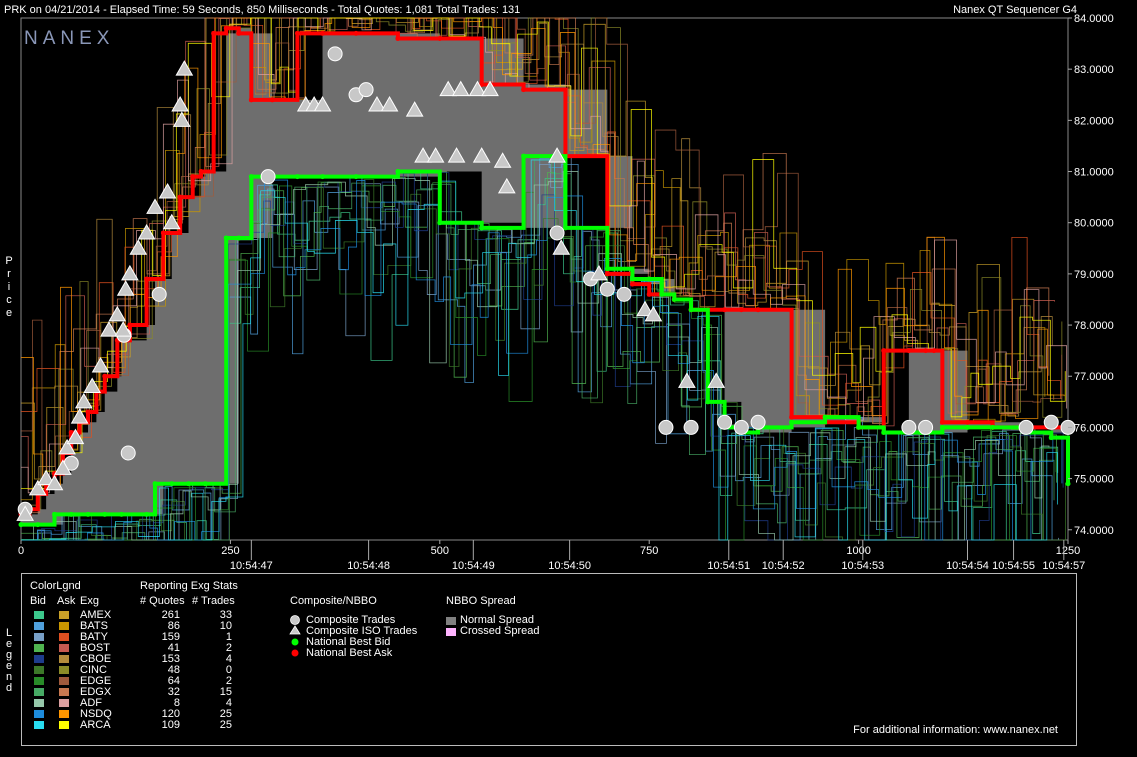 Image resolution: width=1137 pixels, height=757 pixels. Describe the element at coordinates (728, 565) in the screenshot. I see `time-tick-label: 10:54:51` at that location.